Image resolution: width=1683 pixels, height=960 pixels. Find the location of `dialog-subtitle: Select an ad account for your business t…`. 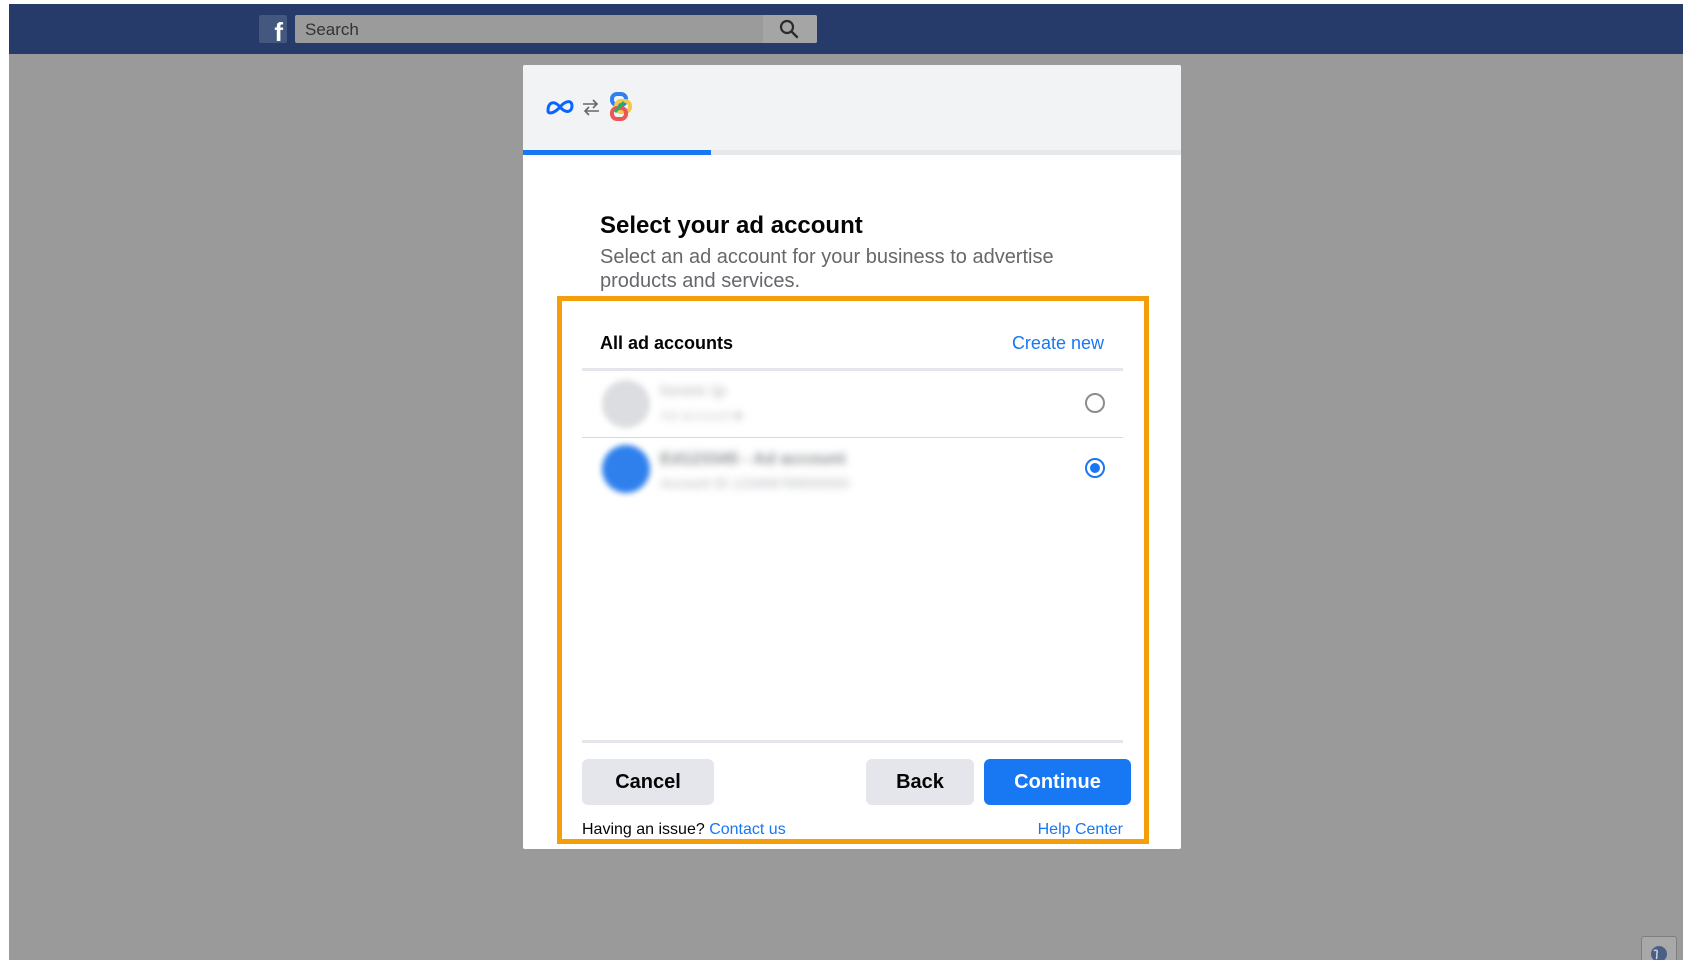

dialog-subtitle: Select an ad account for your business t… is located at coordinates (827, 269).